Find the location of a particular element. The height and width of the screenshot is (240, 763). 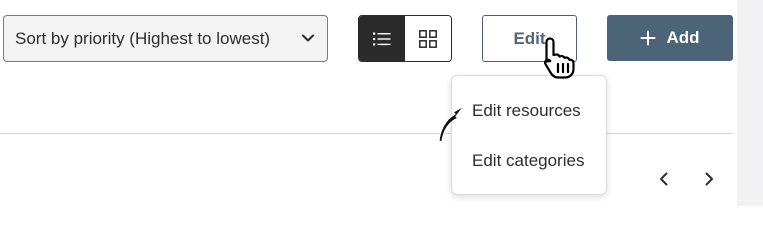

hand-cursor-icon is located at coordinates (559, 58).